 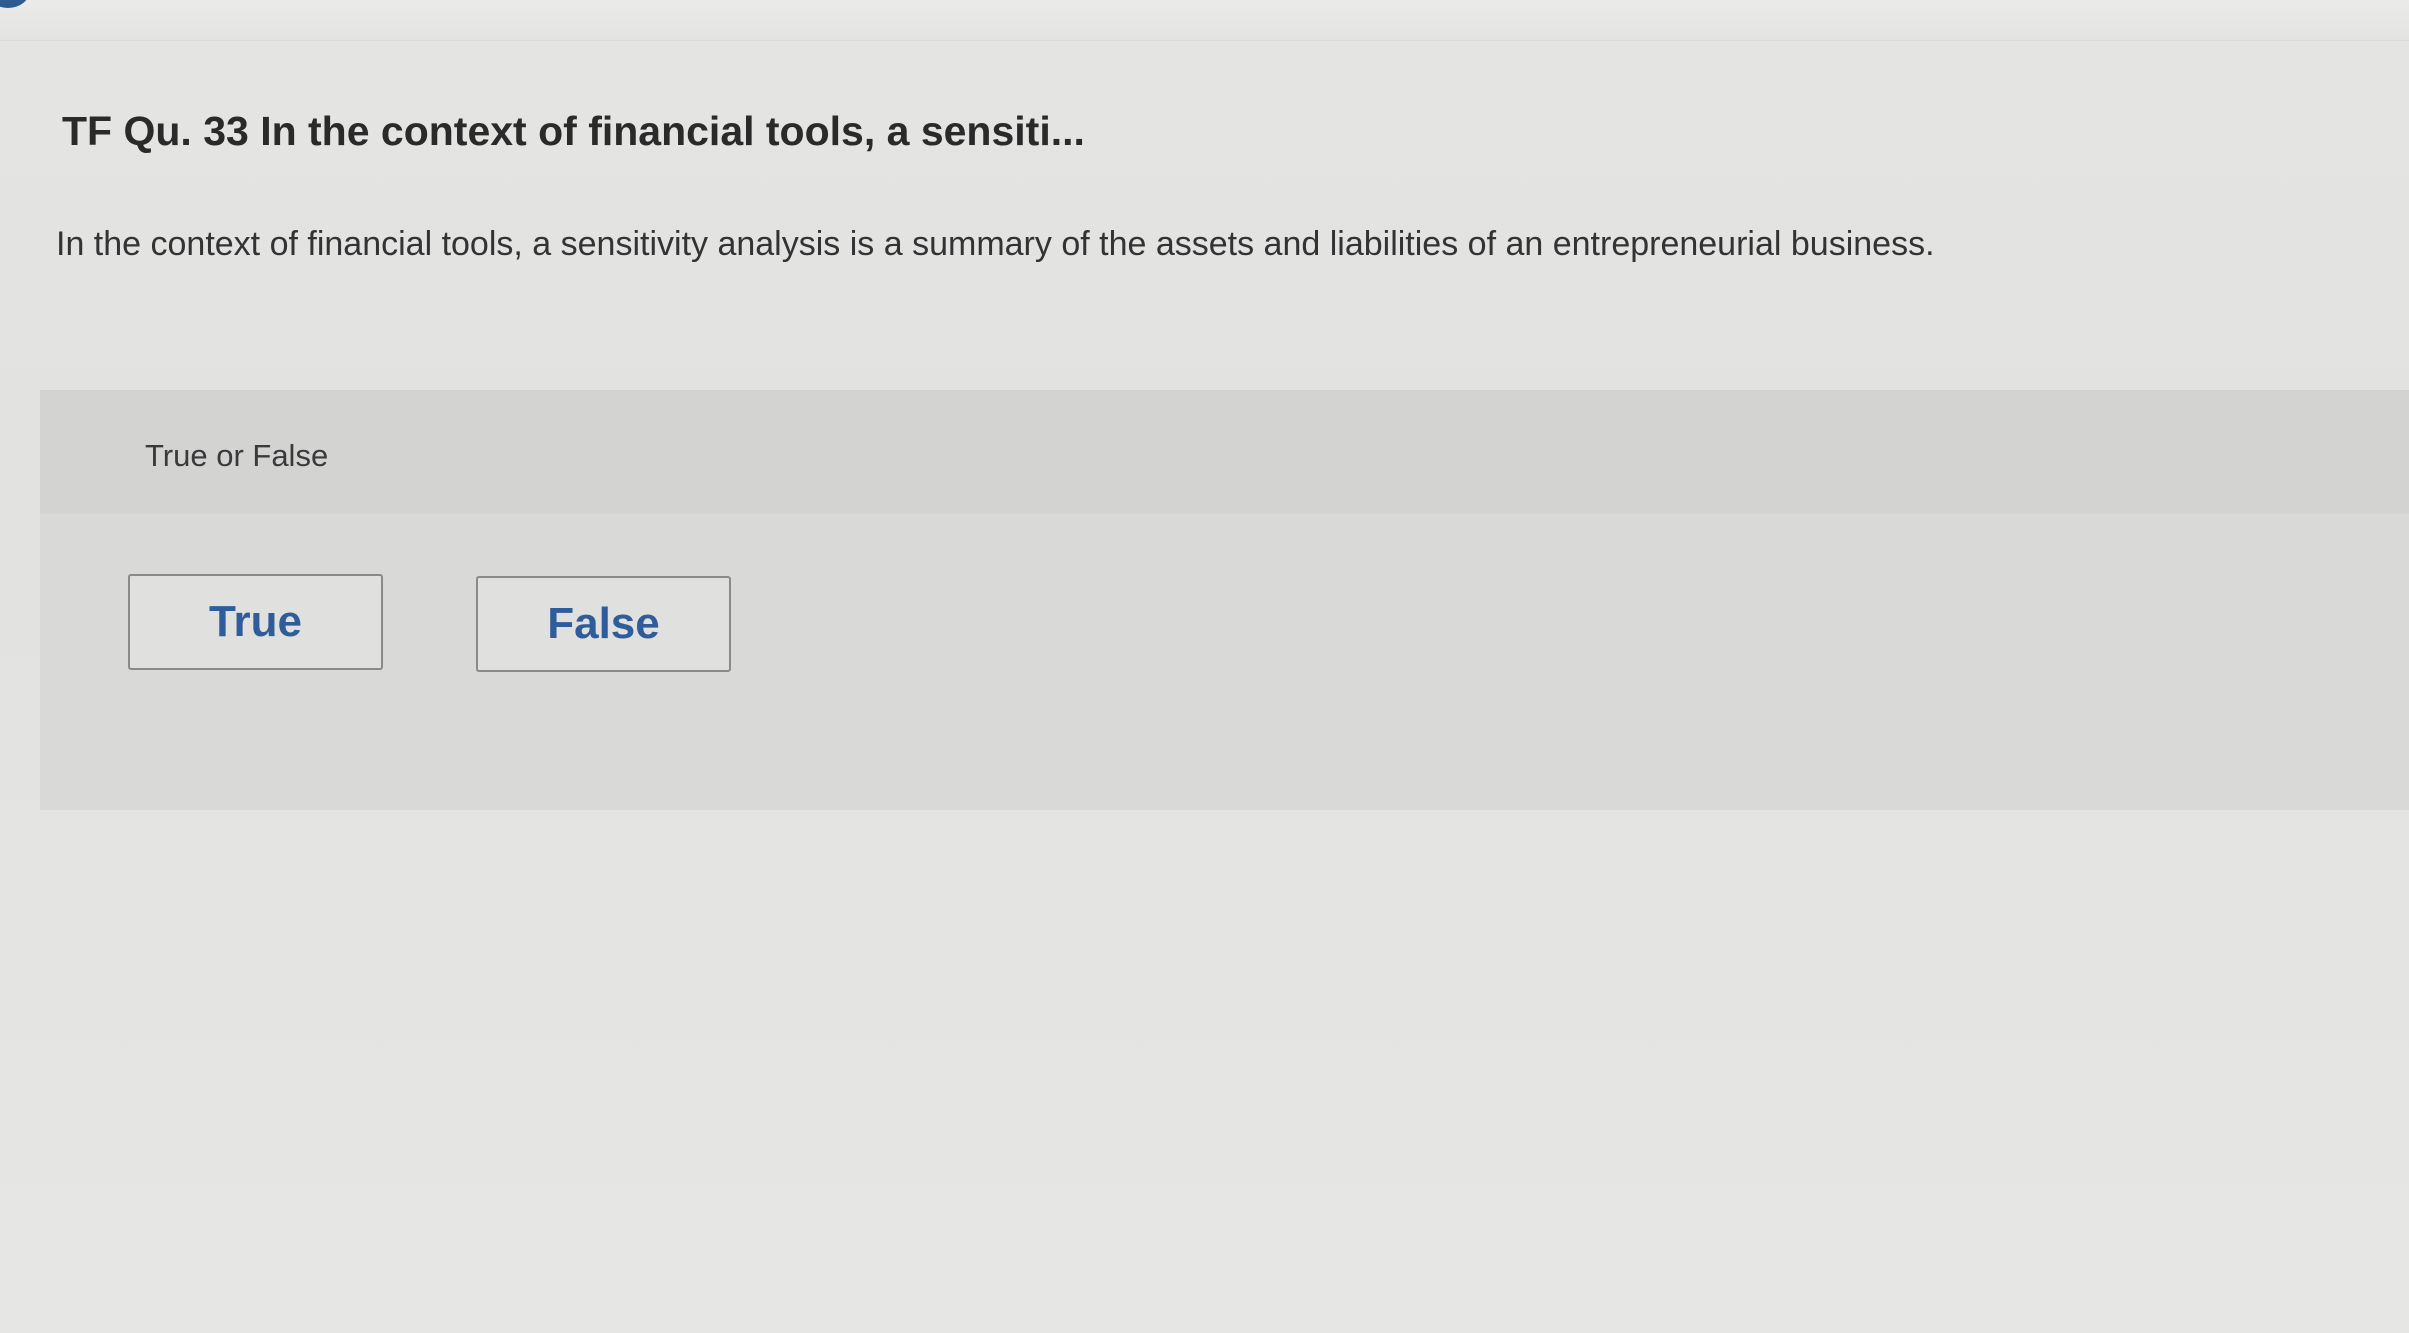 I want to click on answer-type-label: True or False, so click(x=237, y=455).